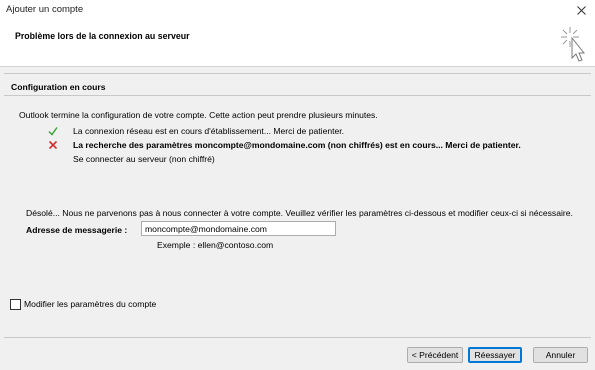 The width and height of the screenshot is (595, 370). I want to click on checkmark-icon, so click(53, 131).